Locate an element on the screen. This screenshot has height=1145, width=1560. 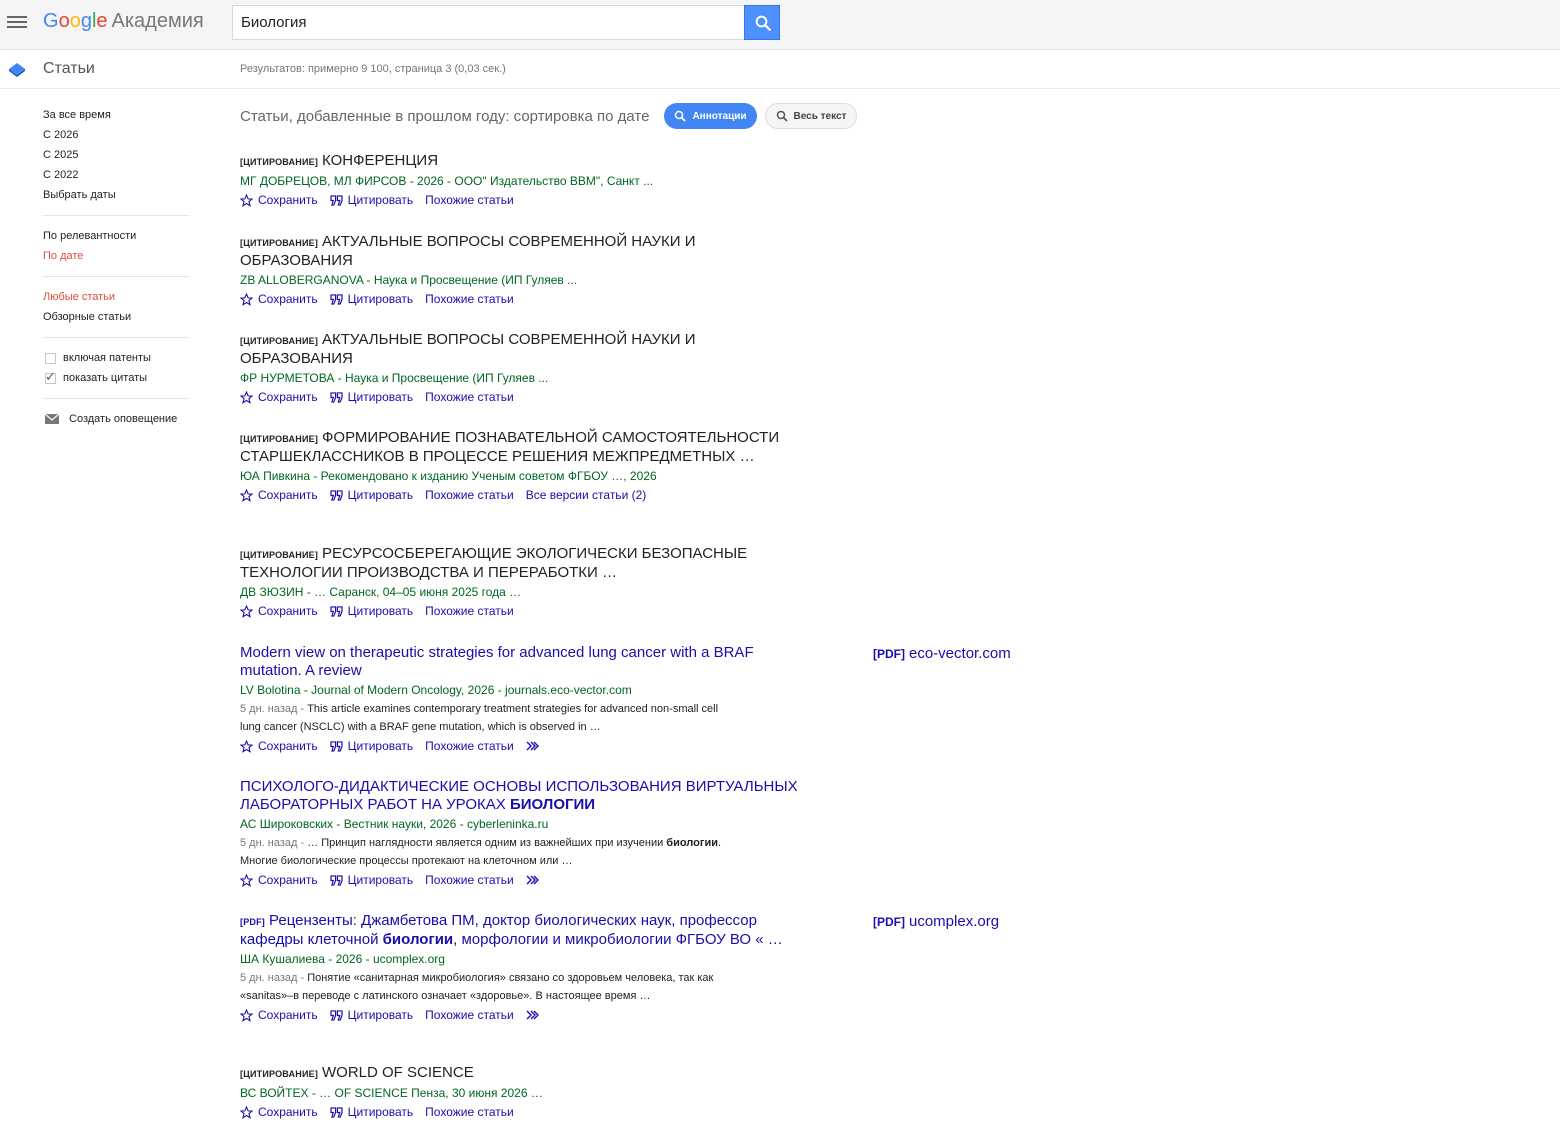
search-button is located at coordinates (762, 22).